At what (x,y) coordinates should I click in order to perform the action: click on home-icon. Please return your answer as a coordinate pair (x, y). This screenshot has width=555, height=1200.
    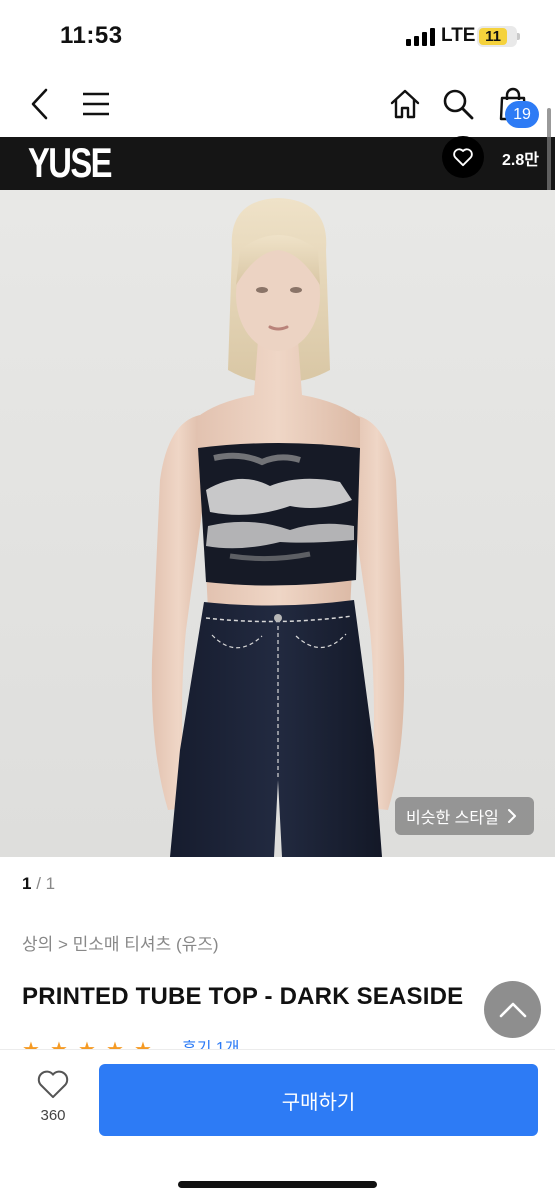
    Looking at the image, I should click on (405, 104).